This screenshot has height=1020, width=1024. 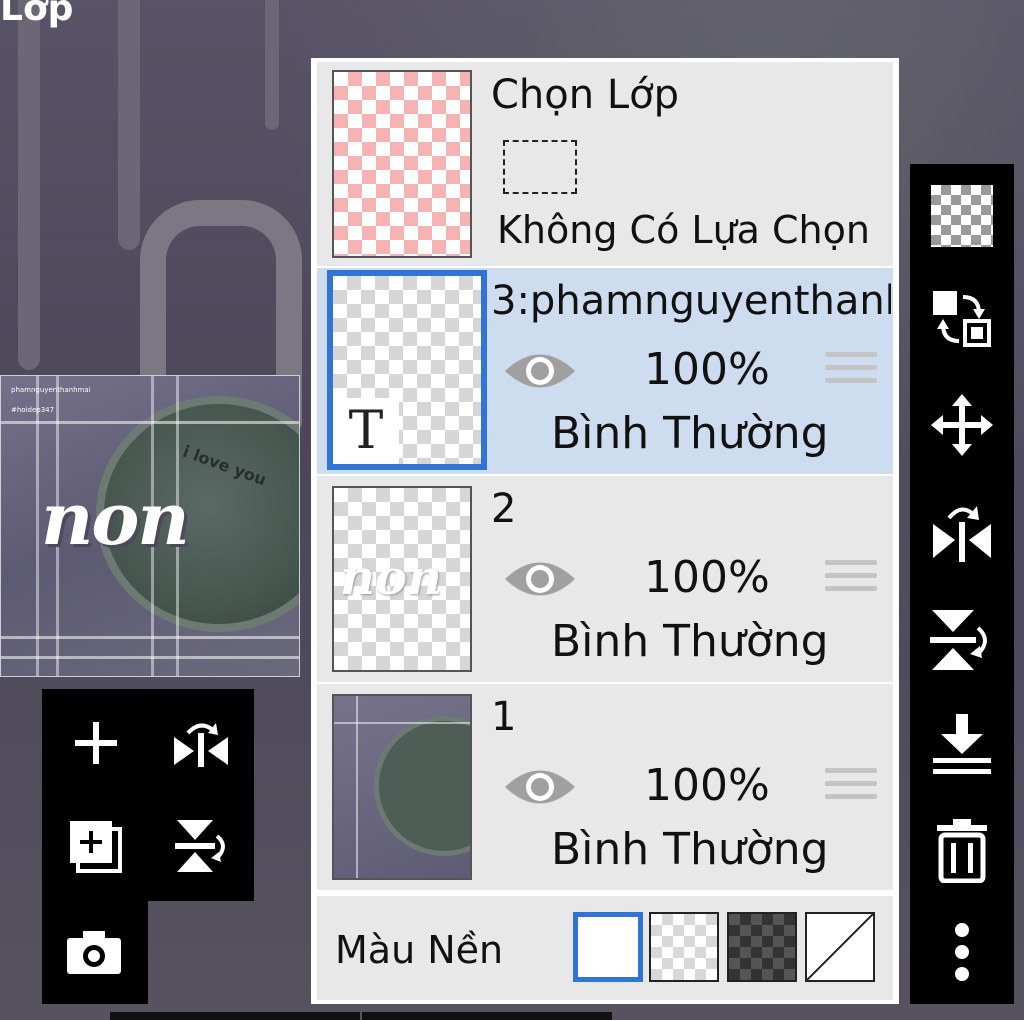 What do you see at coordinates (96, 743) in the screenshot?
I see `add-layer-icon` at bounding box center [96, 743].